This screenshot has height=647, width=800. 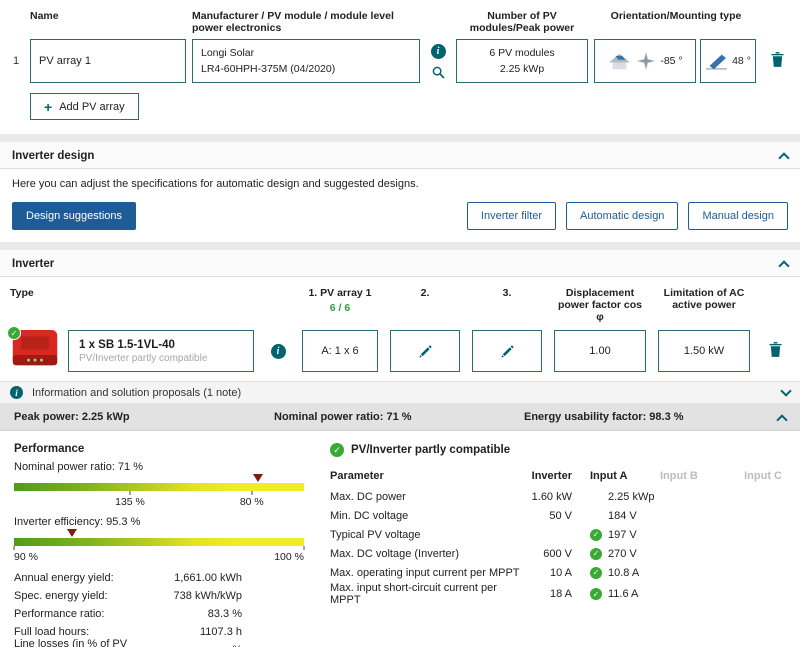 What do you see at coordinates (558, 534) in the screenshot?
I see `compatibility-row: Typical PV voltage 197 V` at bounding box center [558, 534].